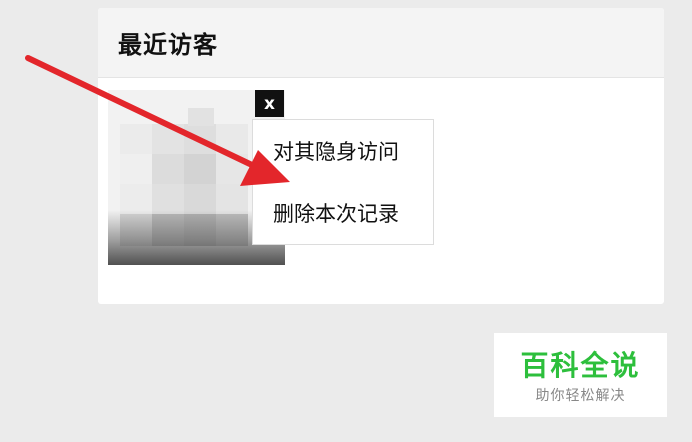  What do you see at coordinates (580, 365) in the screenshot?
I see `watermark-title: 百科全说` at bounding box center [580, 365].